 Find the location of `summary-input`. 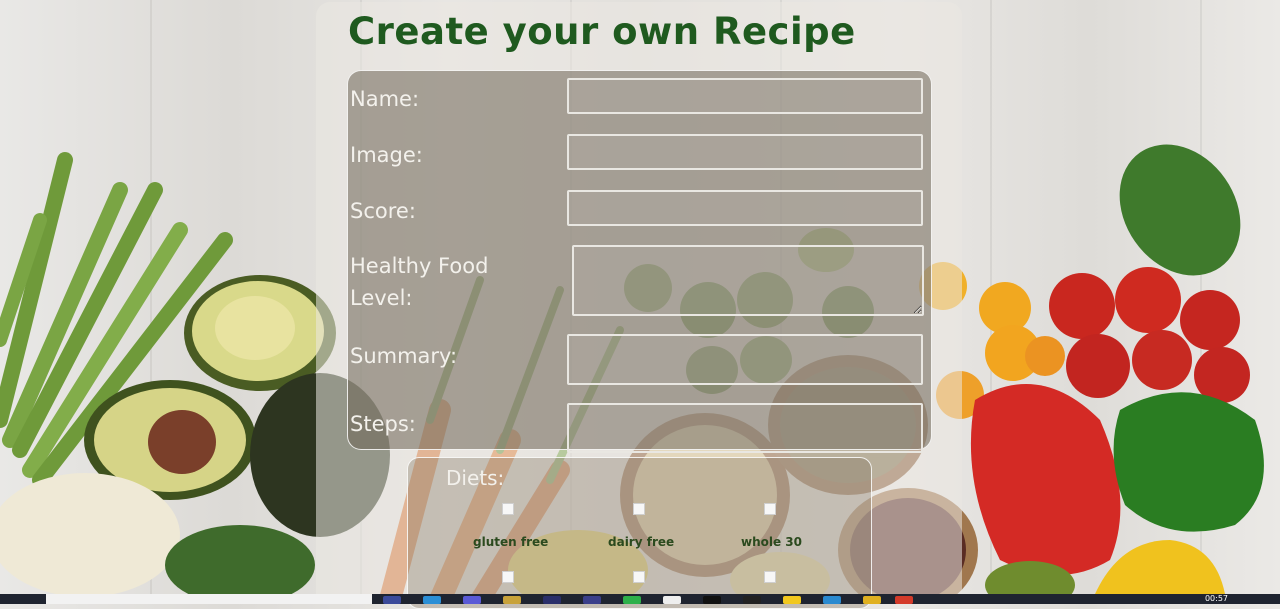

summary-input is located at coordinates (745, 359).